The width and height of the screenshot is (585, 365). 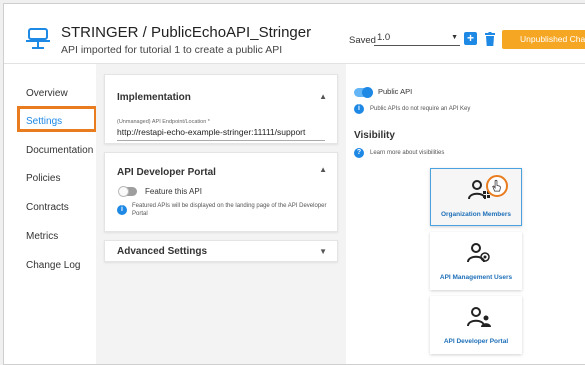 What do you see at coordinates (162, 251) in the screenshot?
I see `advanced-settings-title: Advanced Settings` at bounding box center [162, 251].